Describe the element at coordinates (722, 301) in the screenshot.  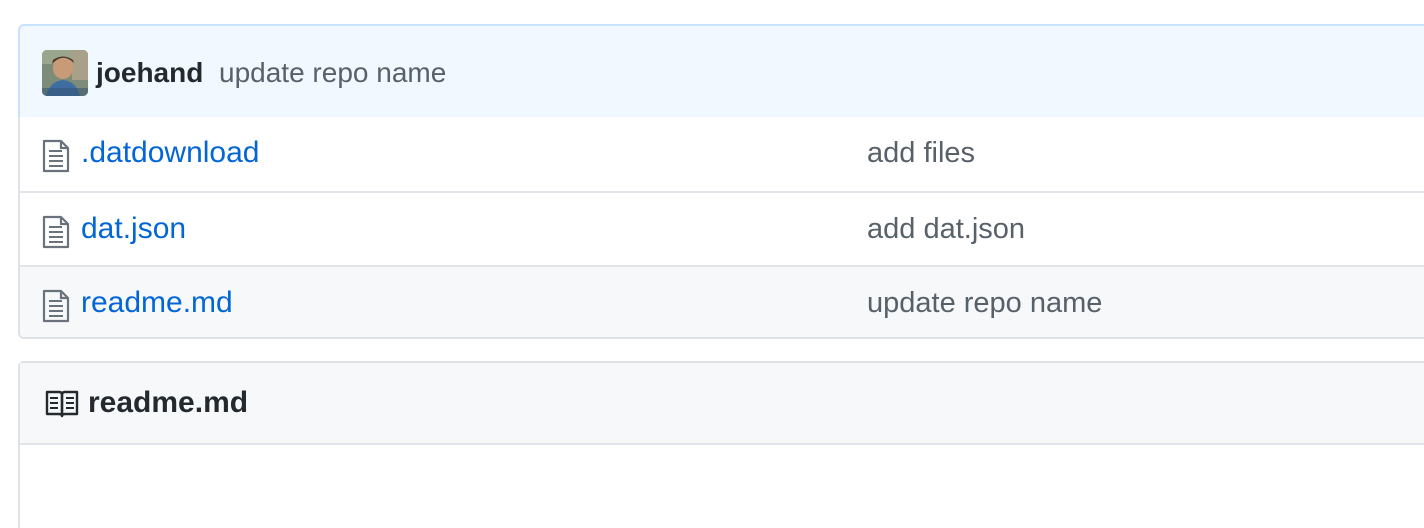
I see `file-row: readme.md update repo name` at that location.